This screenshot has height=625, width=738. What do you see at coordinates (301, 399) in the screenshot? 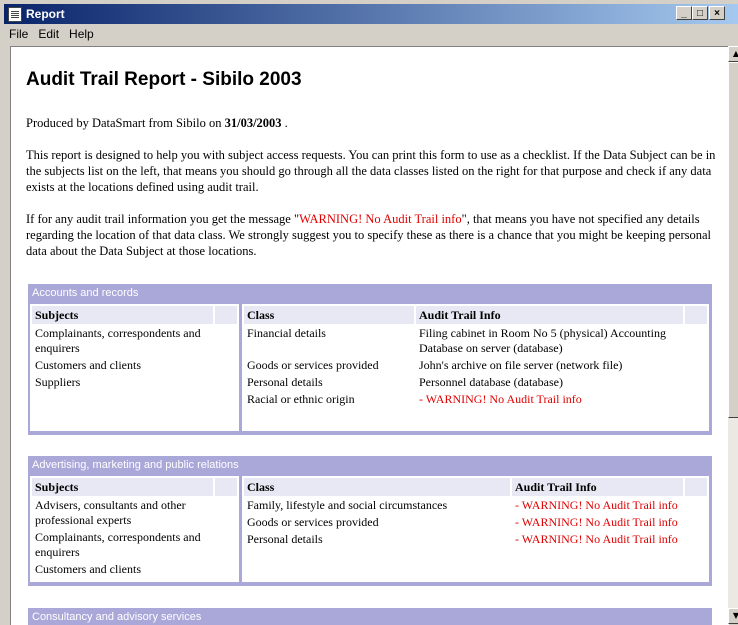
I see `class-cell: Racial or ethnic origin` at bounding box center [301, 399].